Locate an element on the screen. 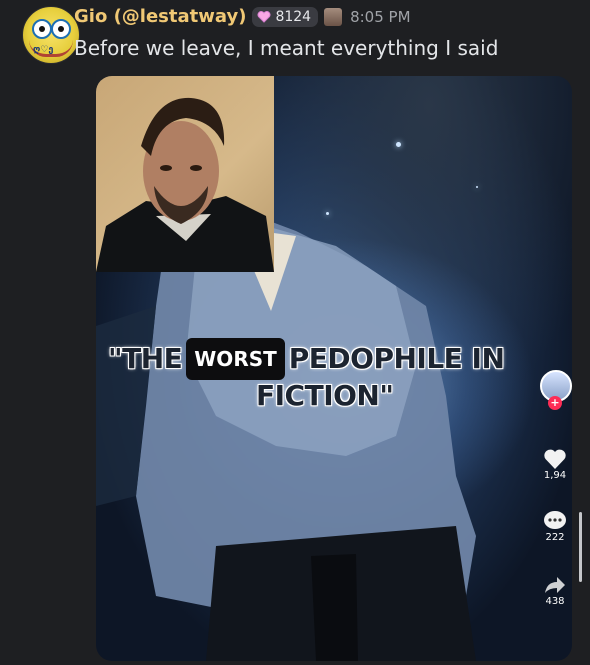  comment-control: 222 is located at coordinates (555, 526).